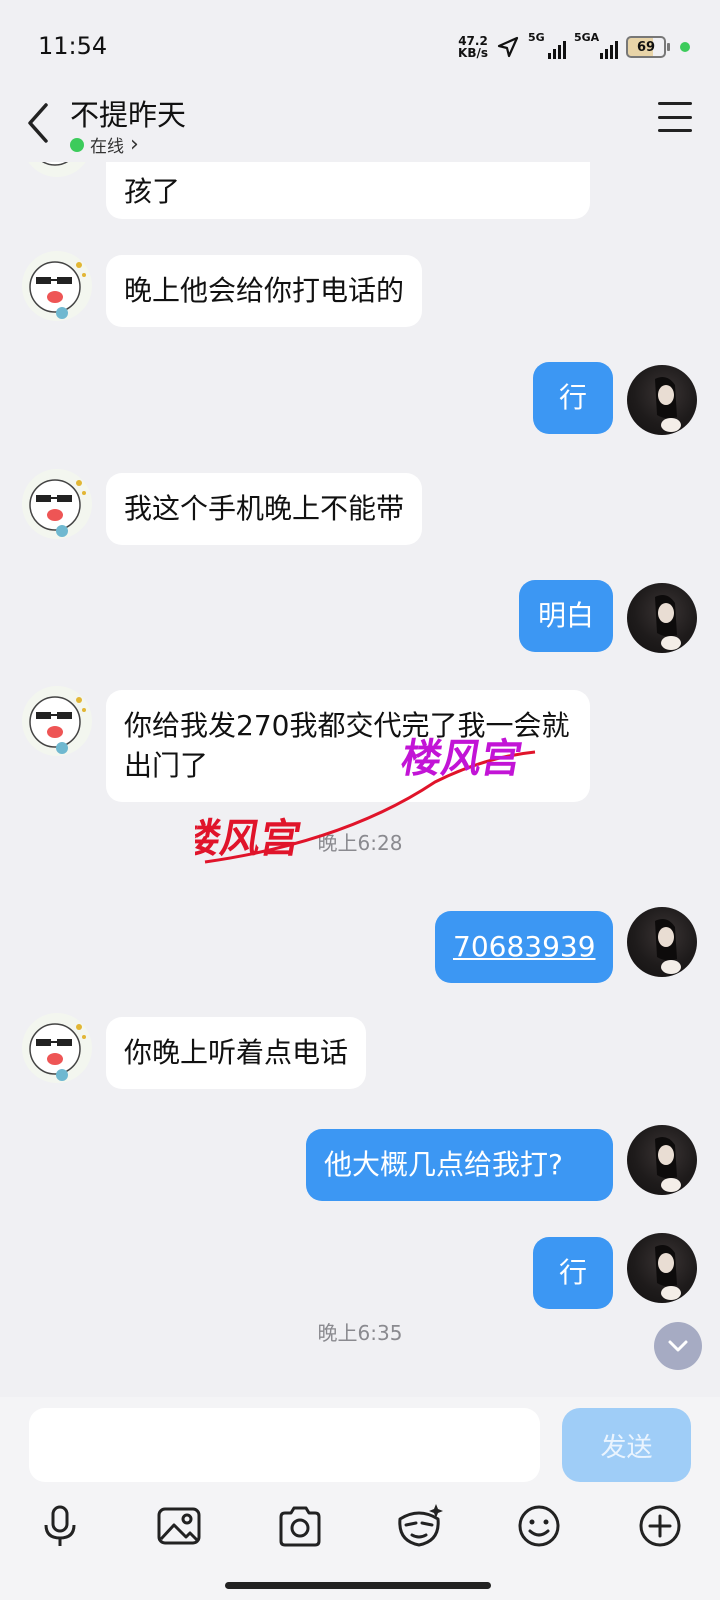 This screenshot has height=1600, width=720. What do you see at coordinates (419, 1526) in the screenshot?
I see `sticker-icon` at bounding box center [419, 1526].